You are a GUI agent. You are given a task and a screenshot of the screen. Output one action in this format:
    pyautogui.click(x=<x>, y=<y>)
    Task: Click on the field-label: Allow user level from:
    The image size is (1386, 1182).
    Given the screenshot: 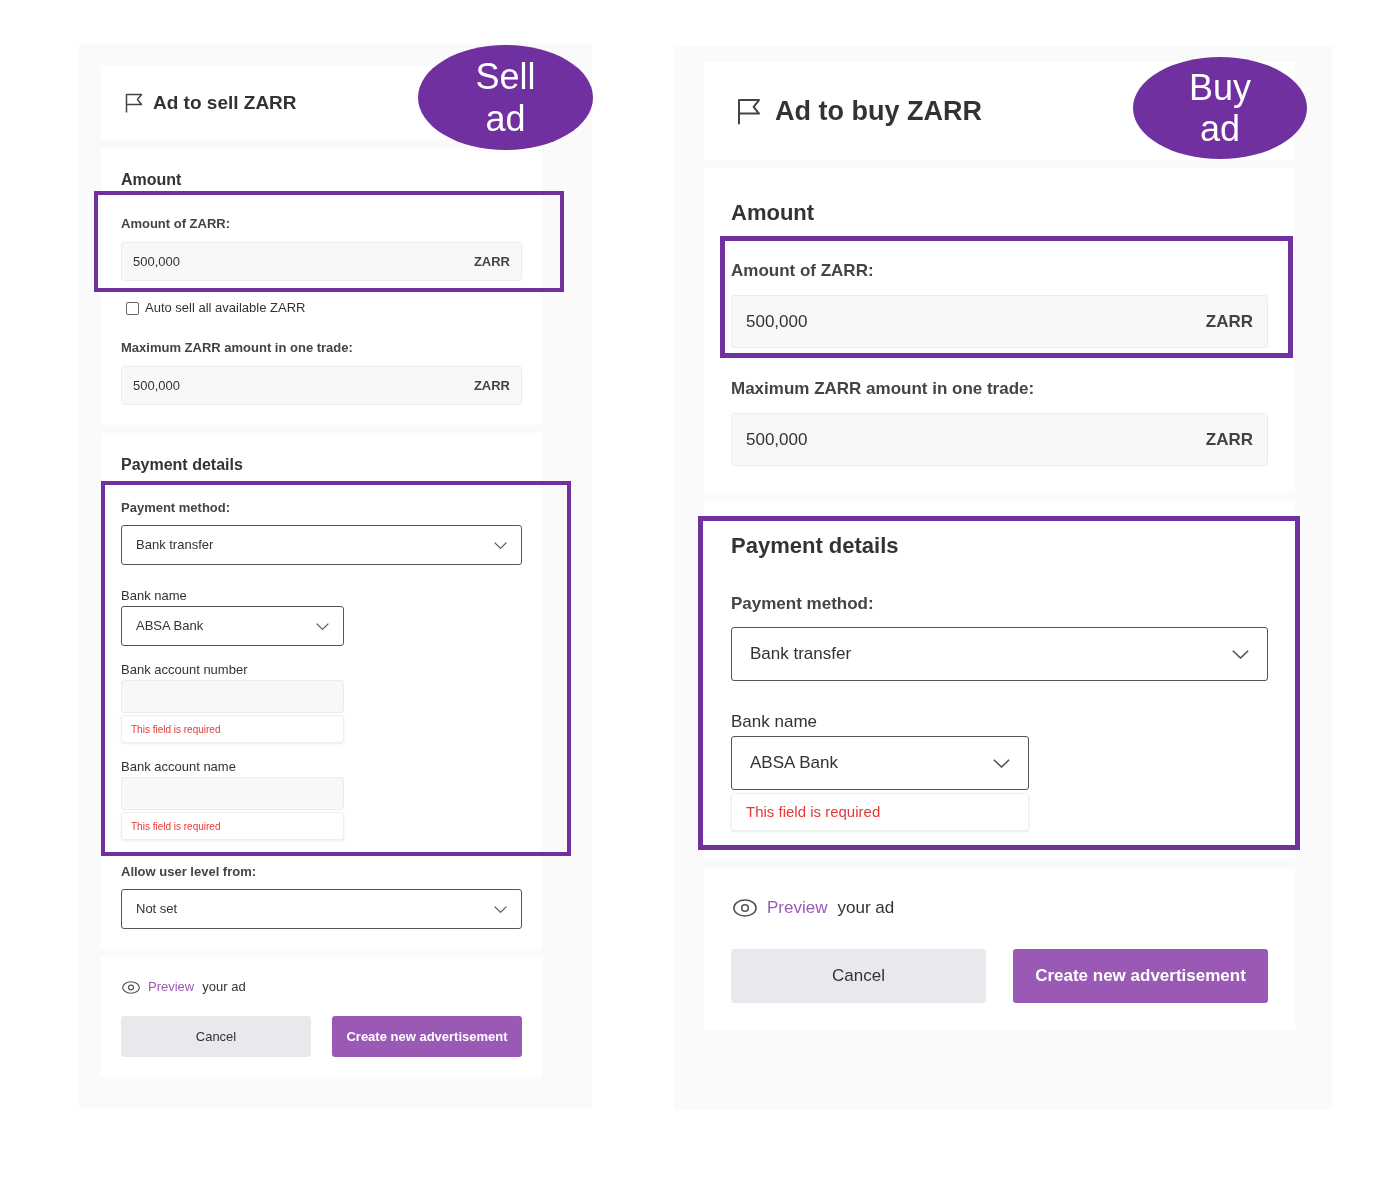 What is the action you would take?
    pyautogui.click(x=189, y=872)
    